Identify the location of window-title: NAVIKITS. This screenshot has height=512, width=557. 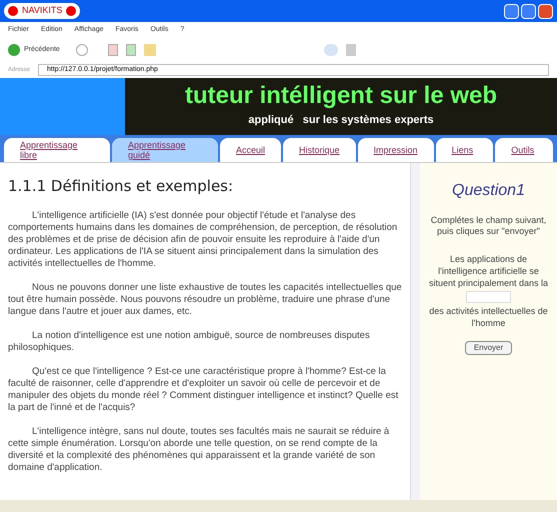
(42, 11).